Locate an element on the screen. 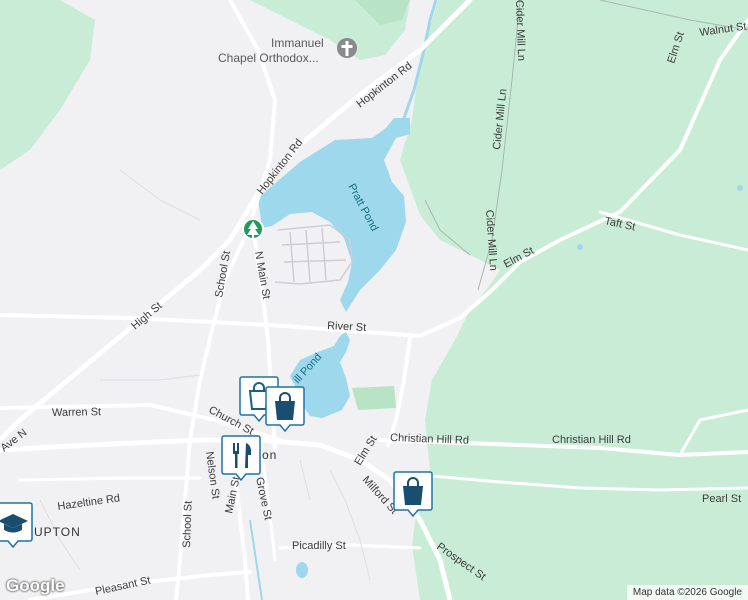 Image resolution: width=748 pixels, height=600 pixels. park-marker is located at coordinates (253, 229).